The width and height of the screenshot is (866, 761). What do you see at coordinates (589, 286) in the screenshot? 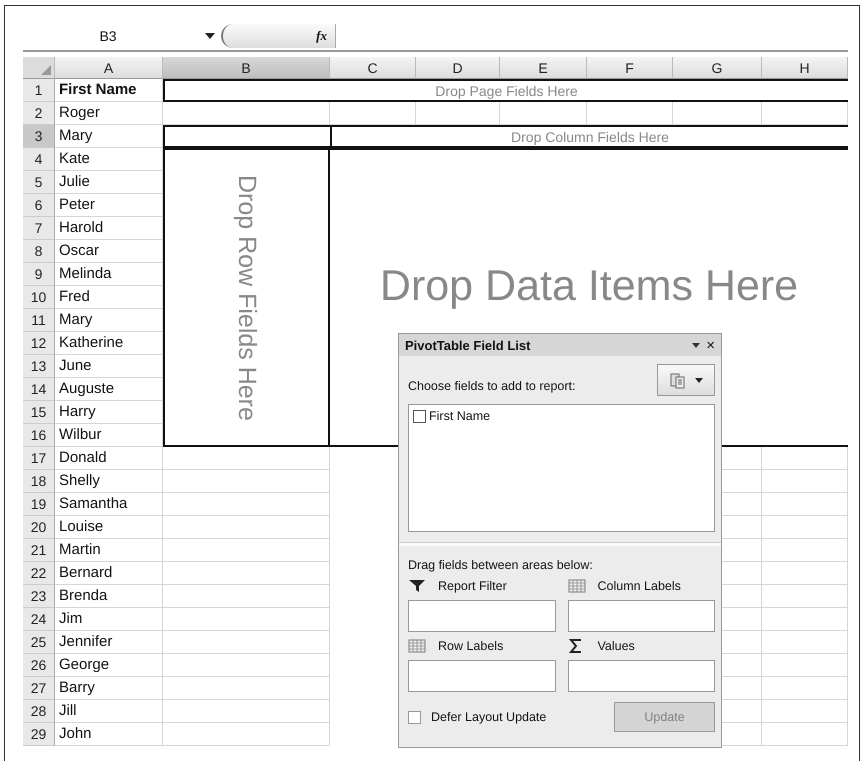
I see `drop-hint: Drop Data Items Here` at bounding box center [589, 286].